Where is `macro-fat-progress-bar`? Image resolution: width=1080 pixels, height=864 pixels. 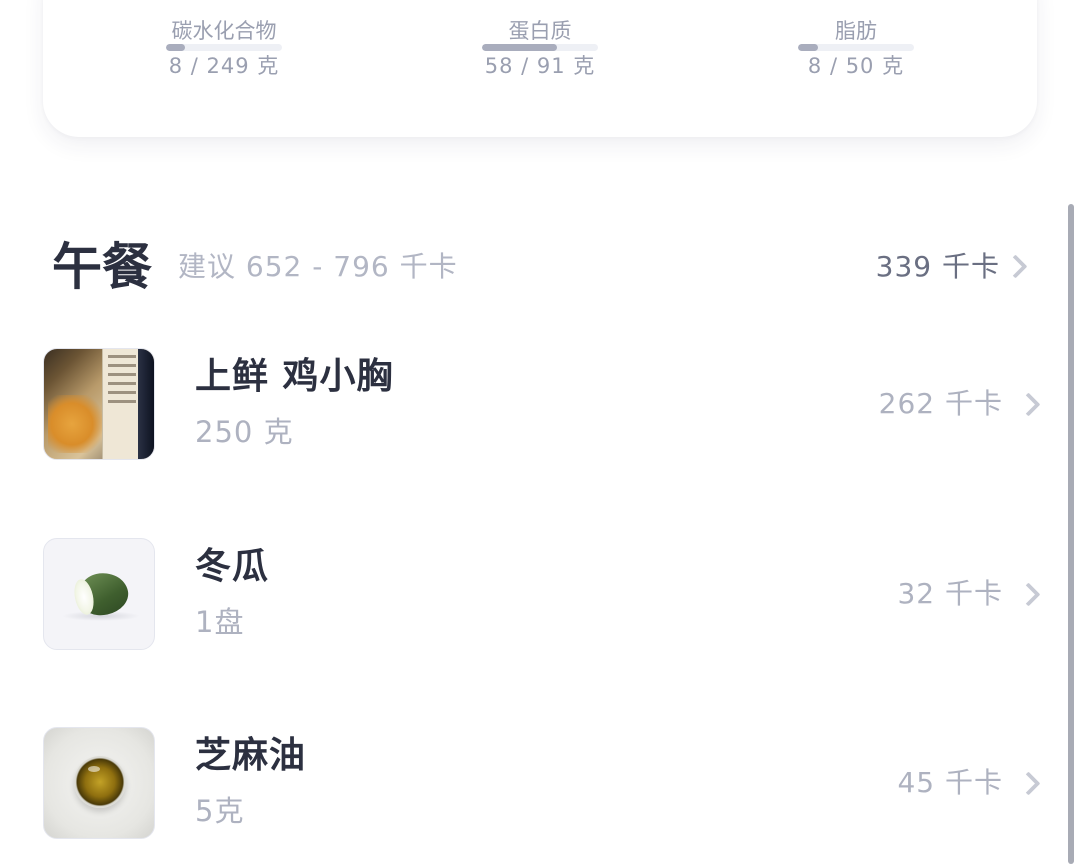 macro-fat-progress-bar is located at coordinates (856, 47).